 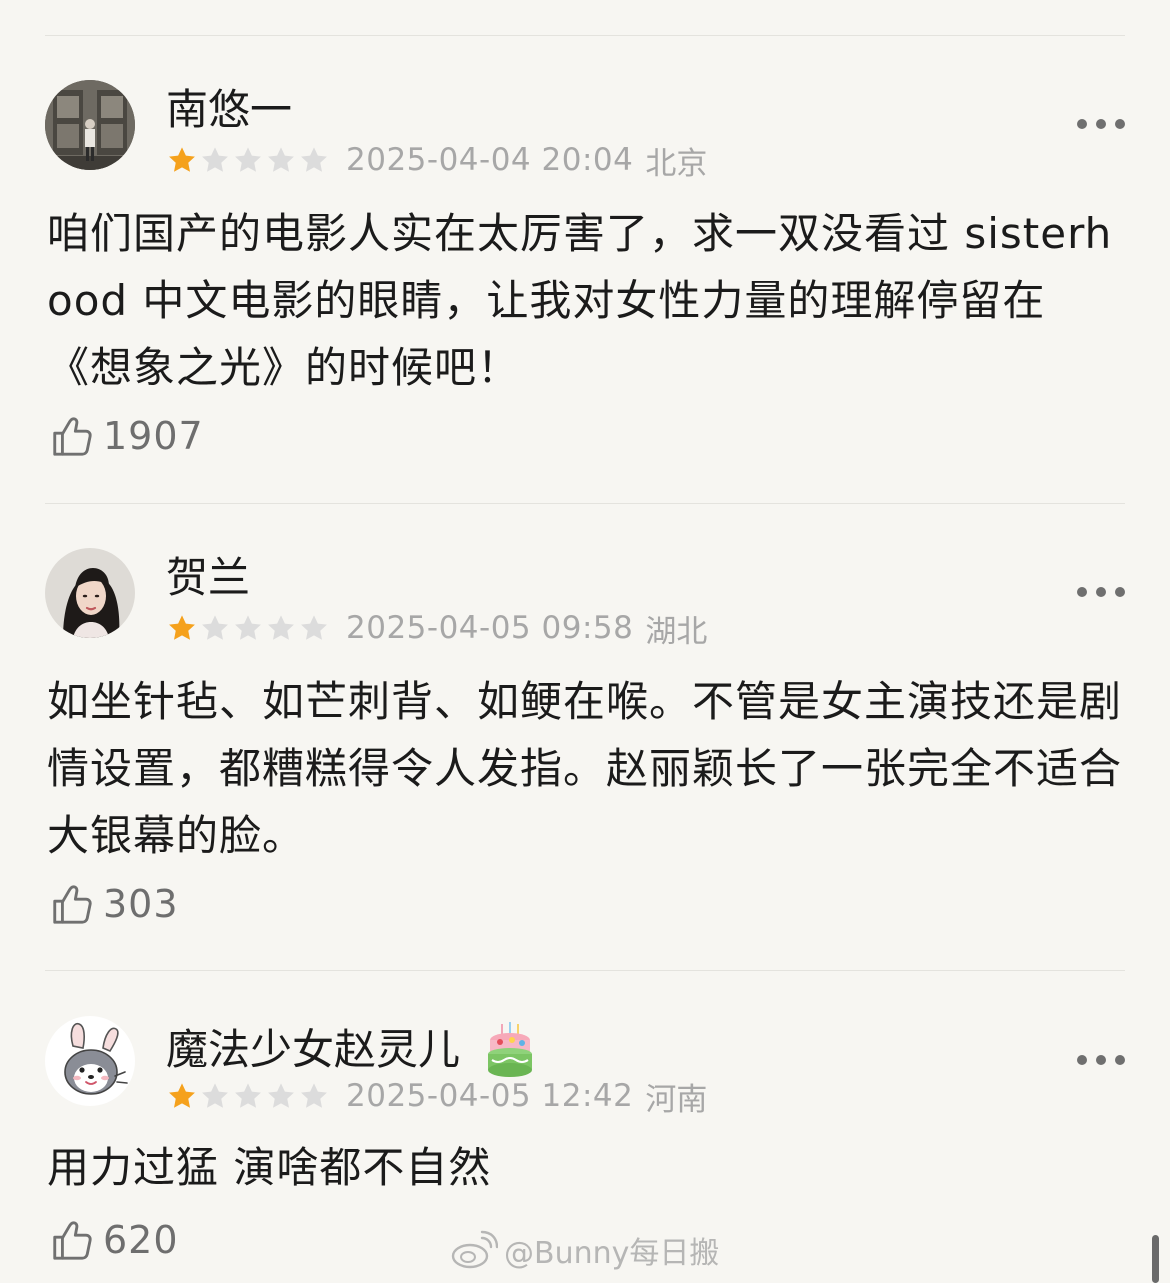 I want to click on like-button: 303, so click(x=114, y=904).